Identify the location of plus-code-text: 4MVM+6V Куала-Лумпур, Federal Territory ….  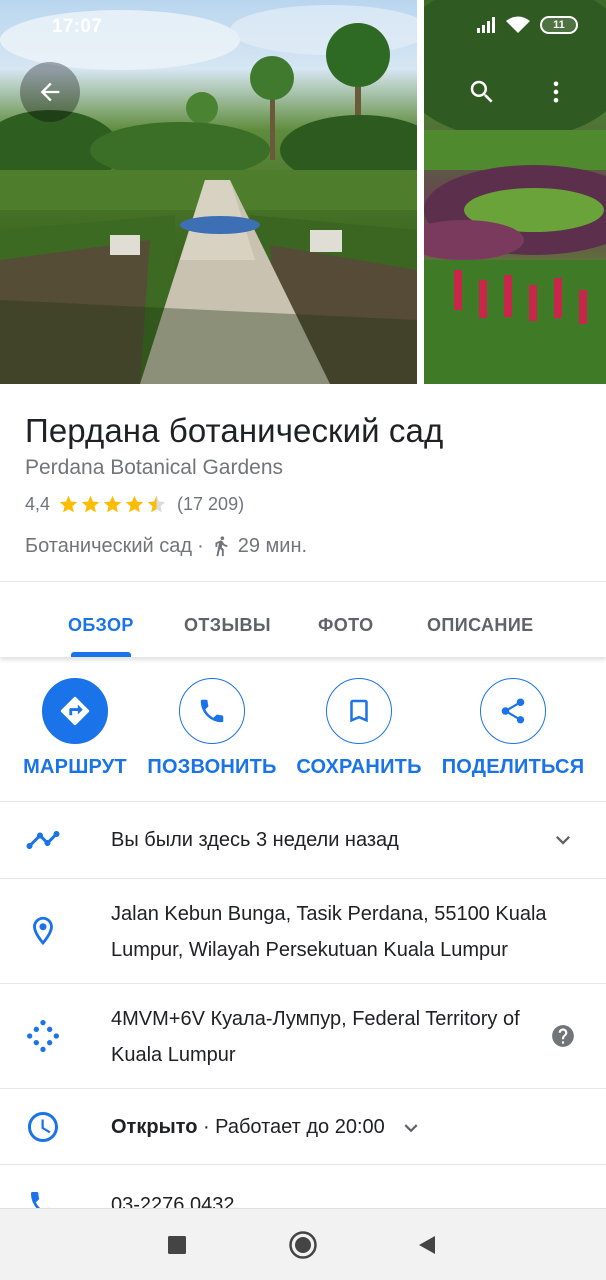
(315, 1037).